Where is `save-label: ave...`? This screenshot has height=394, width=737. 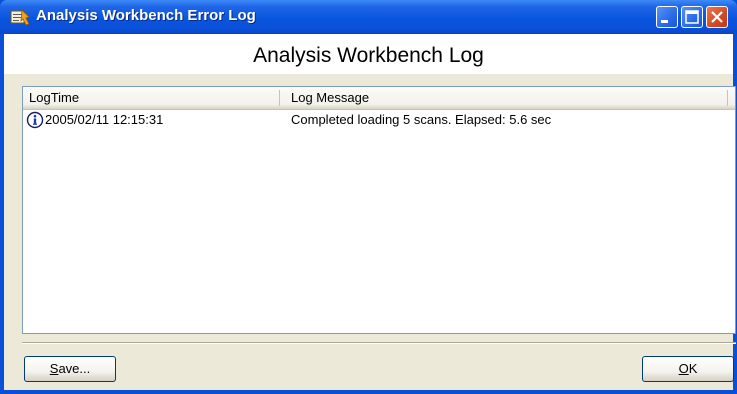 save-label: ave... is located at coordinates (74, 368).